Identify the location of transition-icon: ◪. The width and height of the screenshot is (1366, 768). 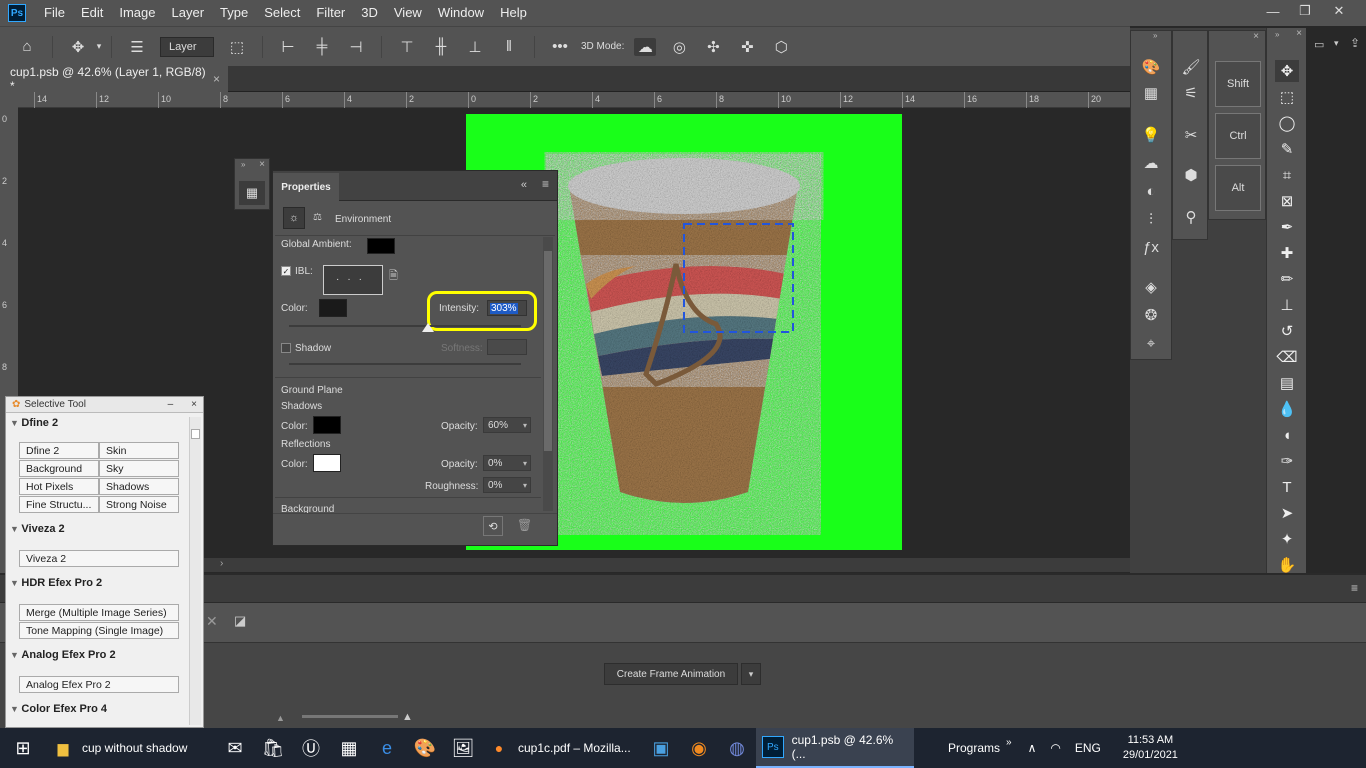
(240, 621).